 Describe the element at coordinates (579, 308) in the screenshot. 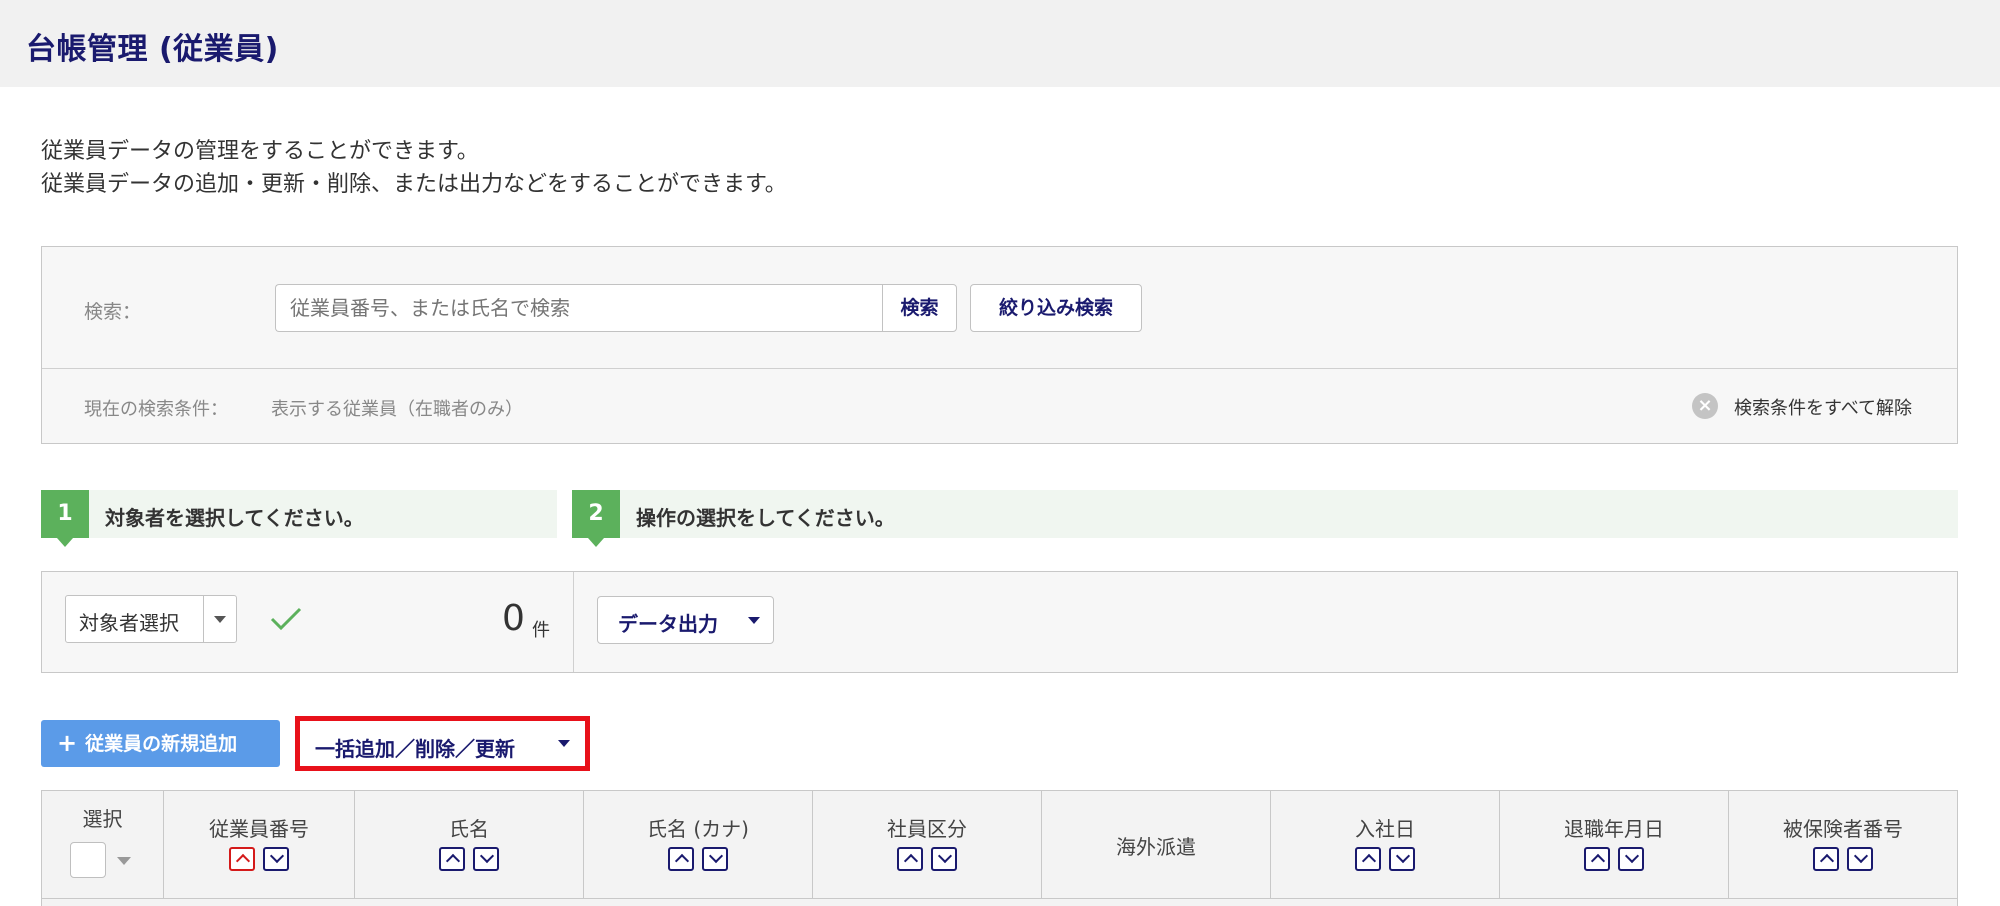

I see `search-input` at that location.